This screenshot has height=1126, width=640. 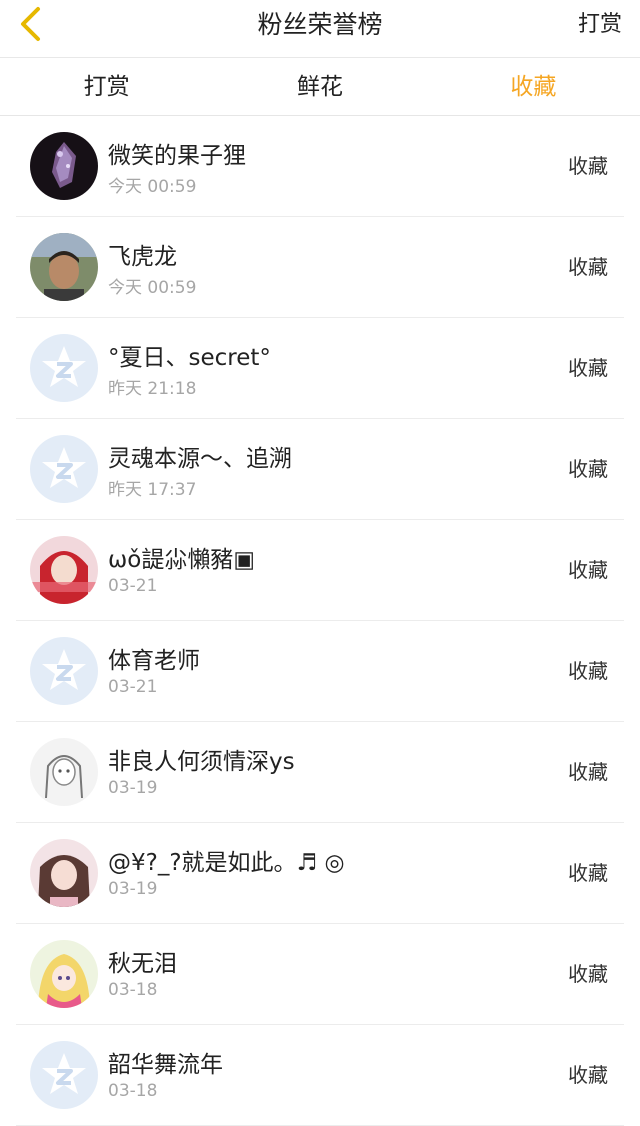 What do you see at coordinates (320, 24) in the screenshot?
I see `page-title: 粉丝荣誉榜` at bounding box center [320, 24].